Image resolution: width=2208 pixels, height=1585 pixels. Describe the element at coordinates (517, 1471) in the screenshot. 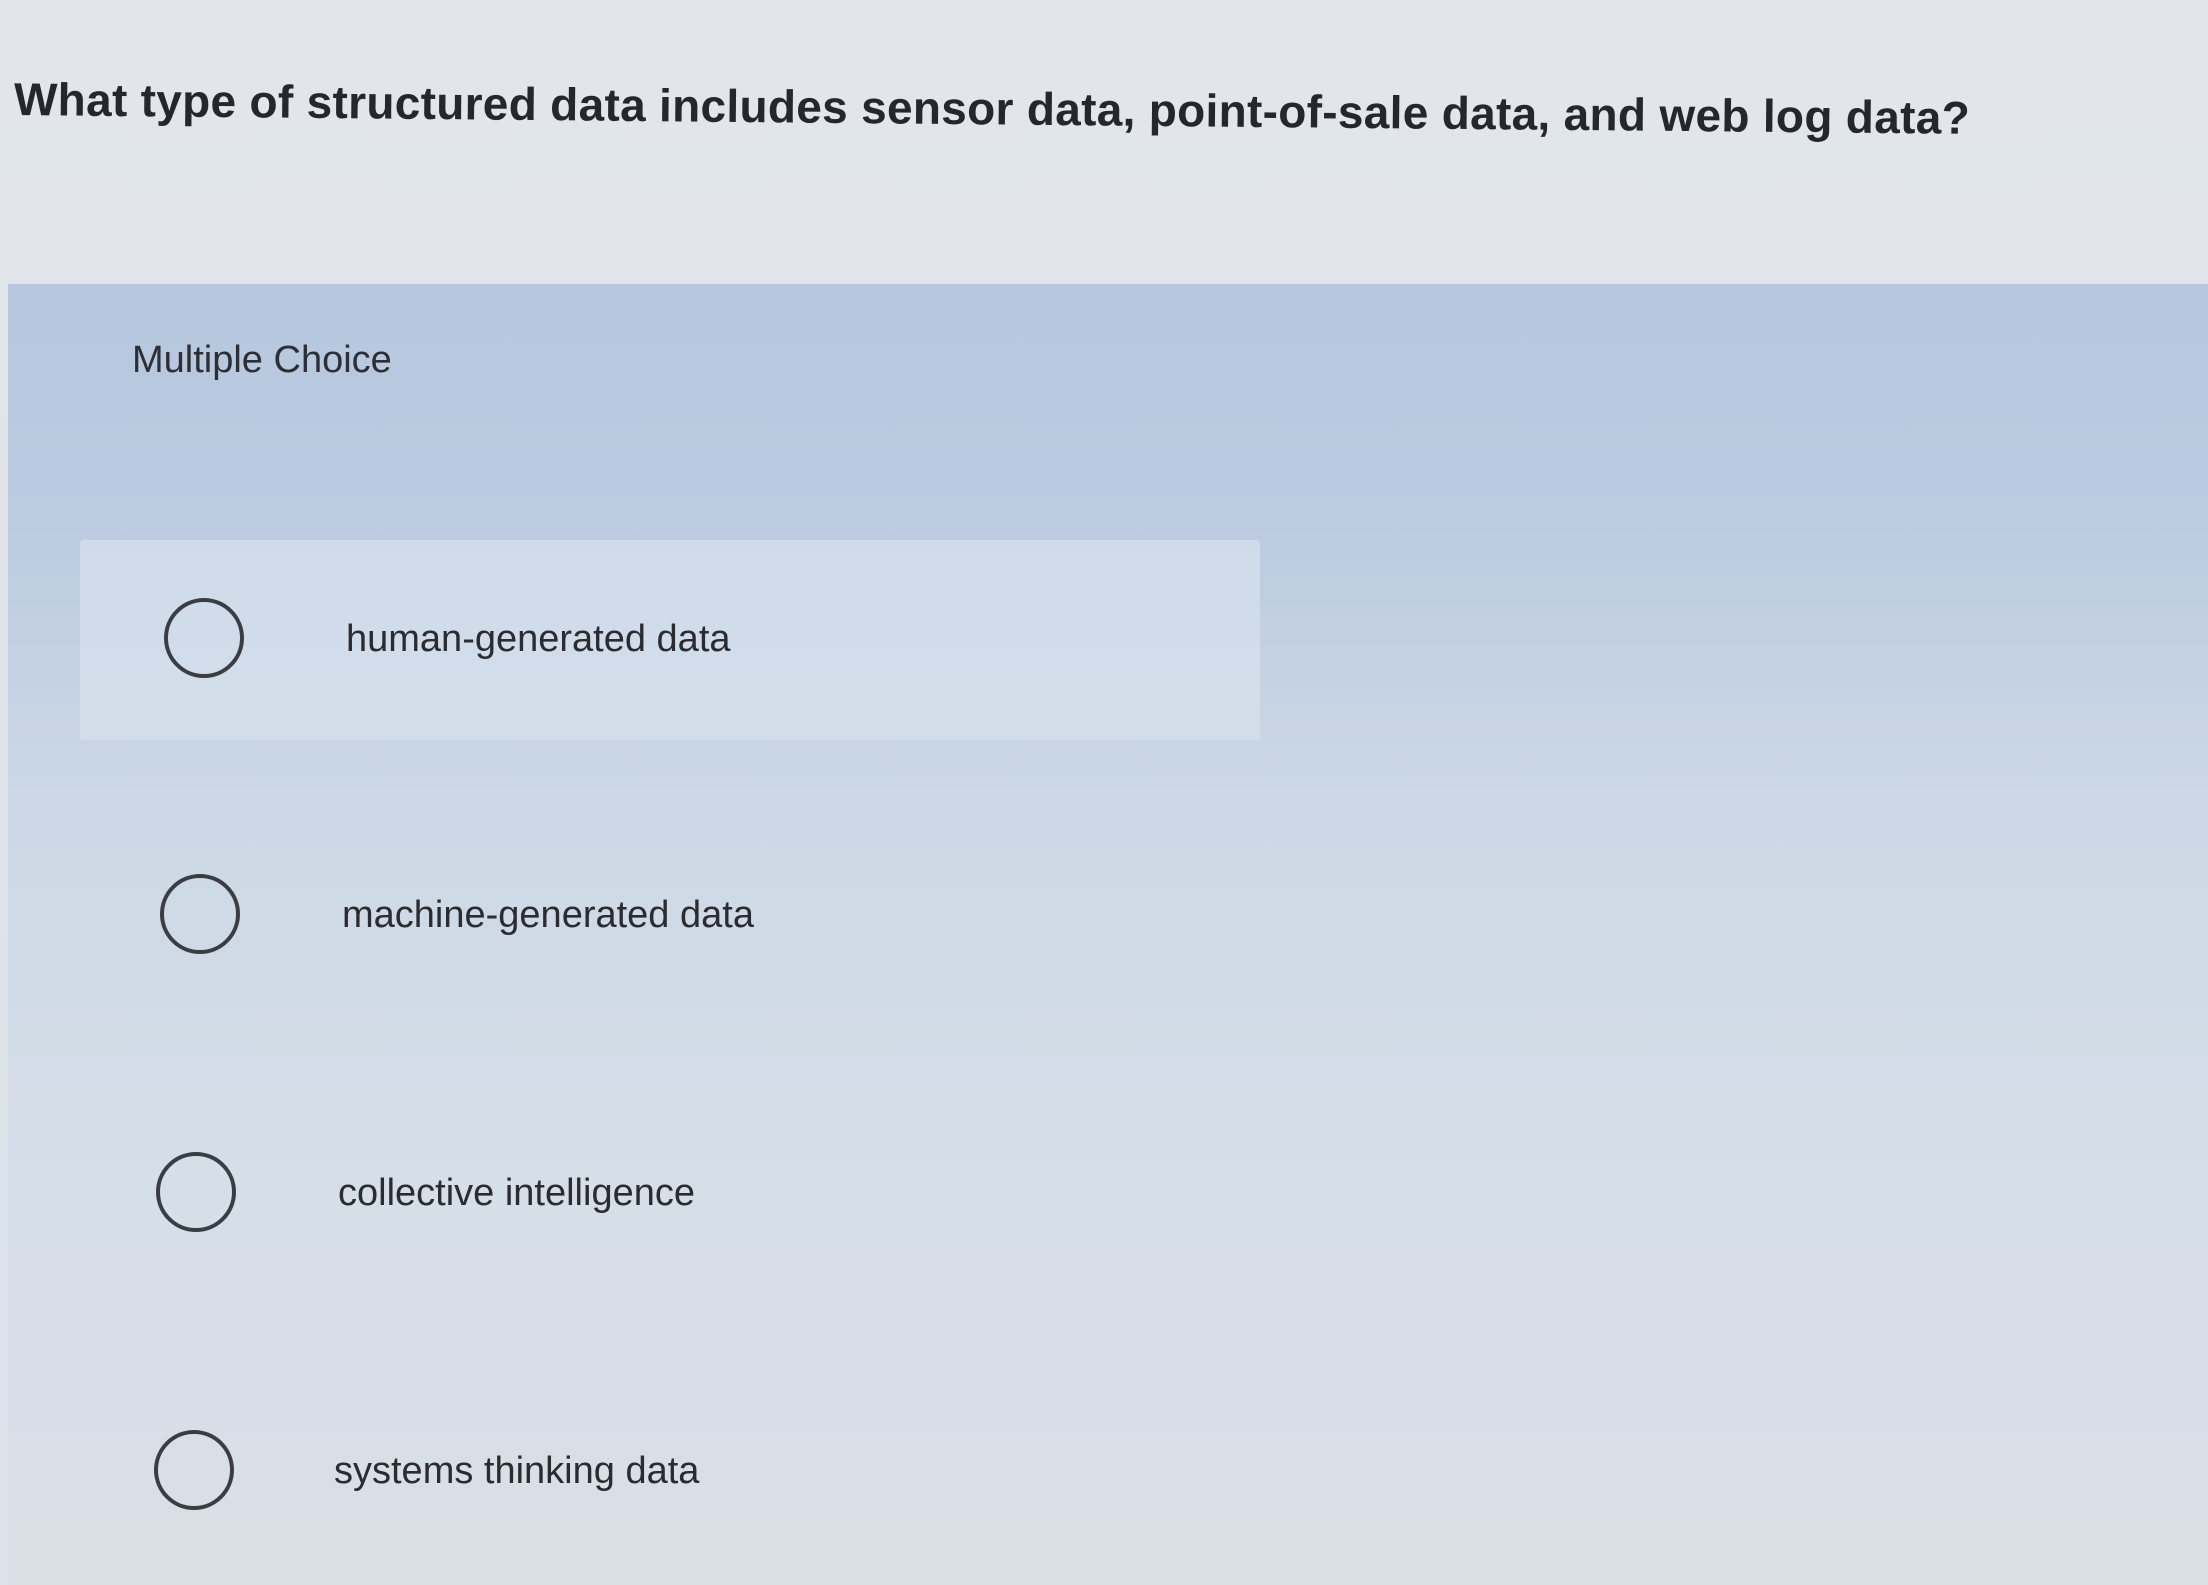

I see `answer-option-label: systems thinking data` at that location.